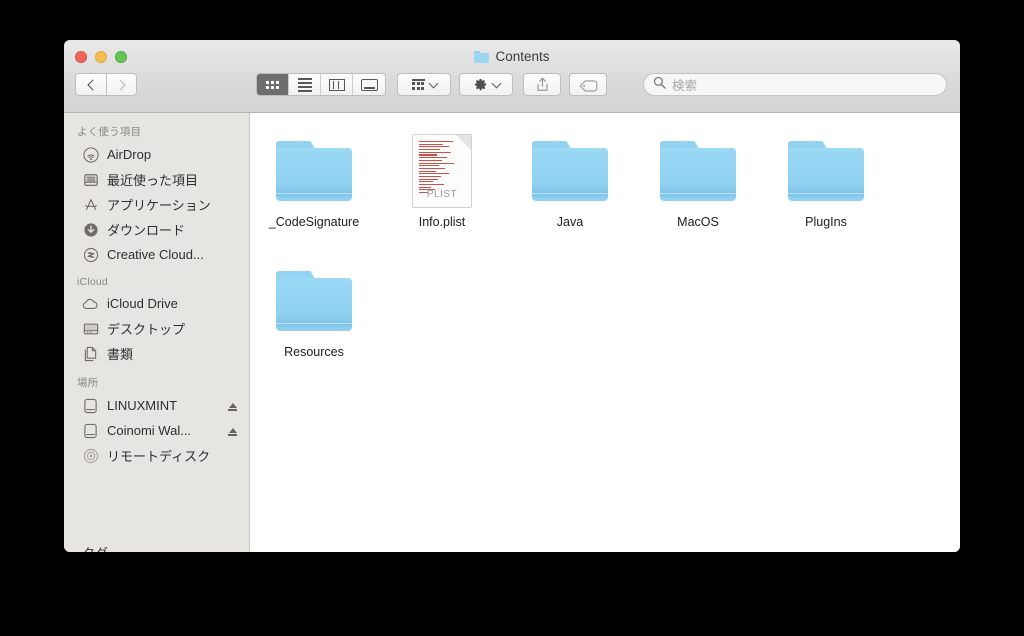 The width and height of the screenshot is (1024, 636). I want to click on file-label: PlugIns, so click(826, 222).